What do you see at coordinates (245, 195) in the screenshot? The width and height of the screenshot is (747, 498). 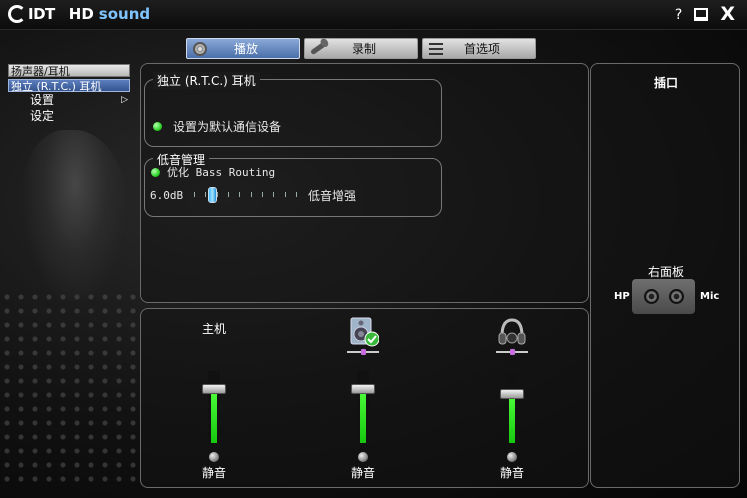 I see `bass-boost-slider` at bounding box center [245, 195].